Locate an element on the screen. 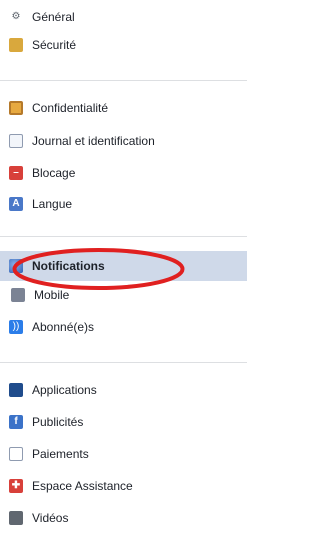  lock-icon is located at coordinates (16, 108).